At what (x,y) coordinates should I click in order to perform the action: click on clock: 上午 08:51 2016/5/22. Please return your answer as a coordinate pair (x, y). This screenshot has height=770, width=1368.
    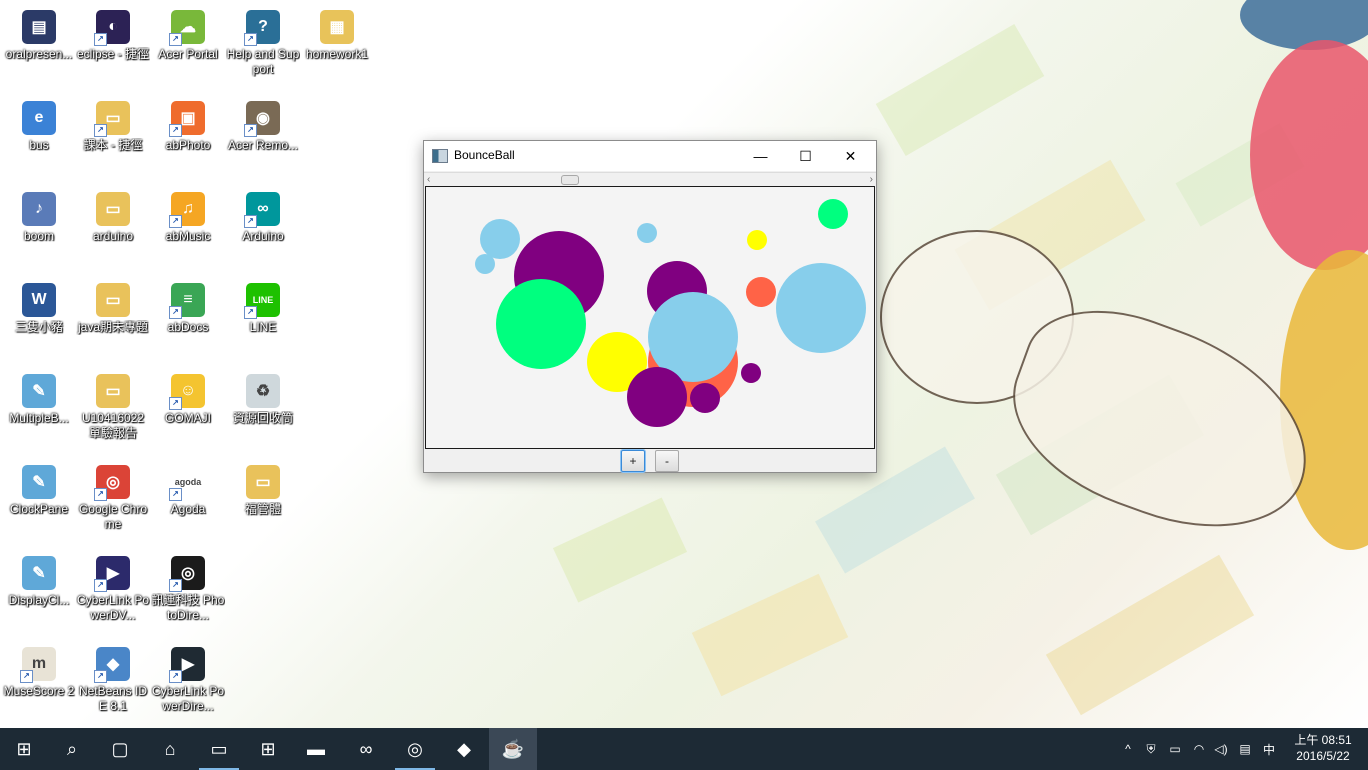
    Looking at the image, I should click on (1323, 748).